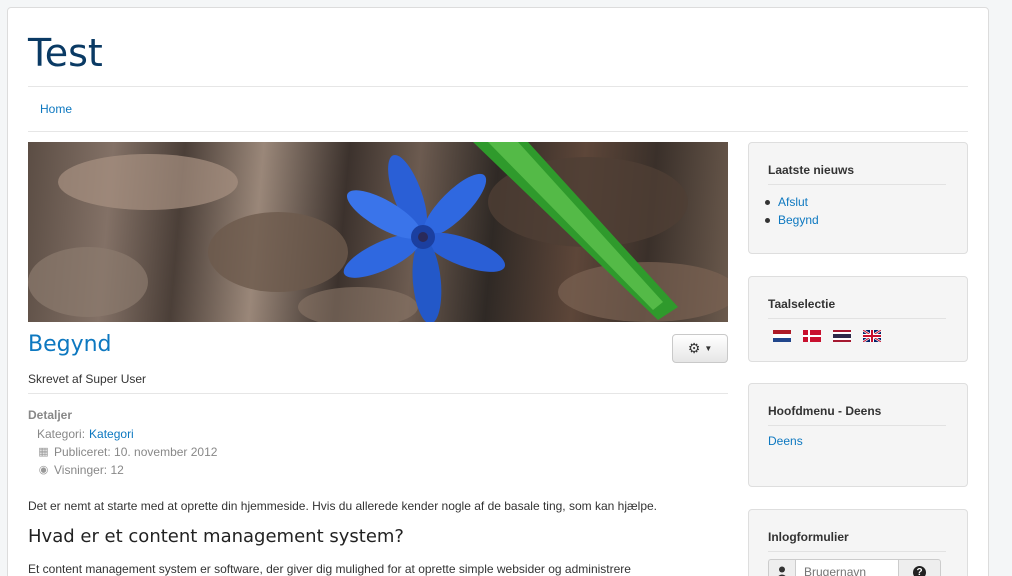 The width and height of the screenshot is (1012, 576). Describe the element at coordinates (858, 198) in the screenshot. I see `latest-news-module: Laatste nieuws Afslut Begynd` at that location.